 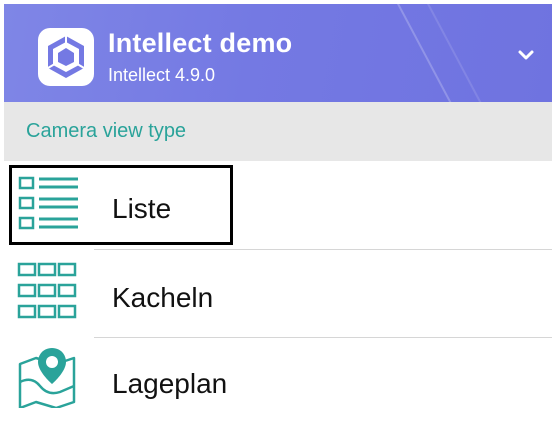 I want to click on map-view-icon, so click(x=47, y=378).